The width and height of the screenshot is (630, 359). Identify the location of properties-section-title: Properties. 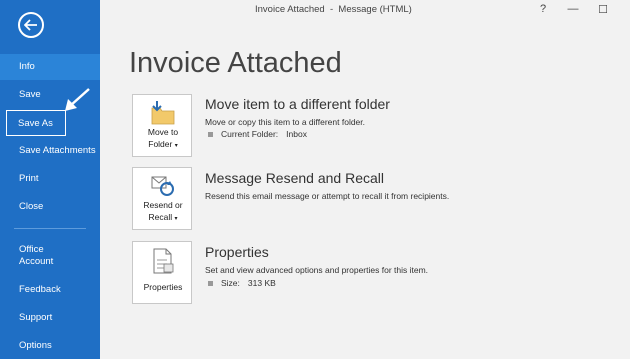
(237, 252).